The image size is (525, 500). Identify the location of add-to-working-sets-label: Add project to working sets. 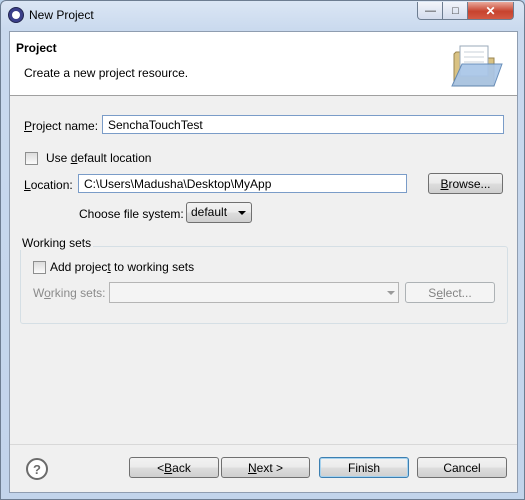
(122, 267).